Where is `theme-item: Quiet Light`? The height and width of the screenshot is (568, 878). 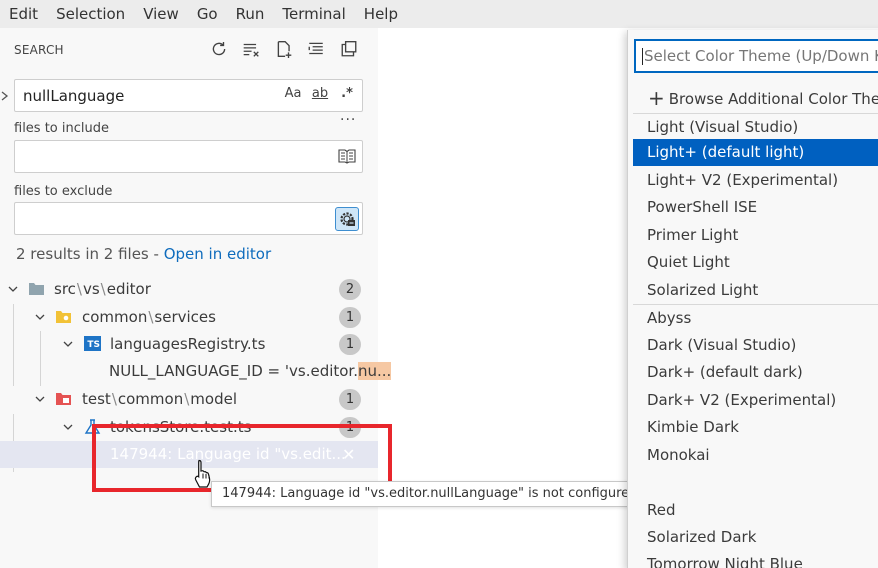 theme-item: Quiet Light is located at coordinates (755, 262).